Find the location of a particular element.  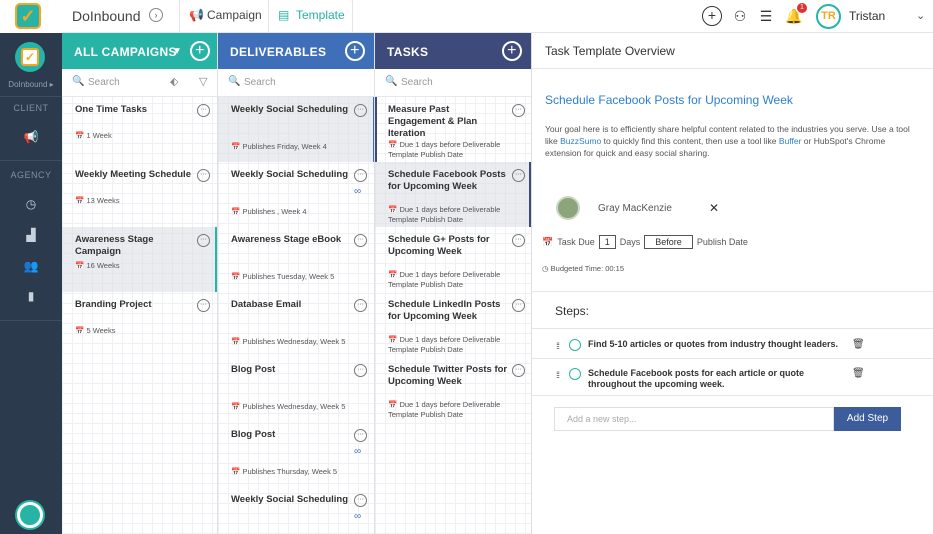

team-settings-icon: ⚇ is located at coordinates (740, 16).